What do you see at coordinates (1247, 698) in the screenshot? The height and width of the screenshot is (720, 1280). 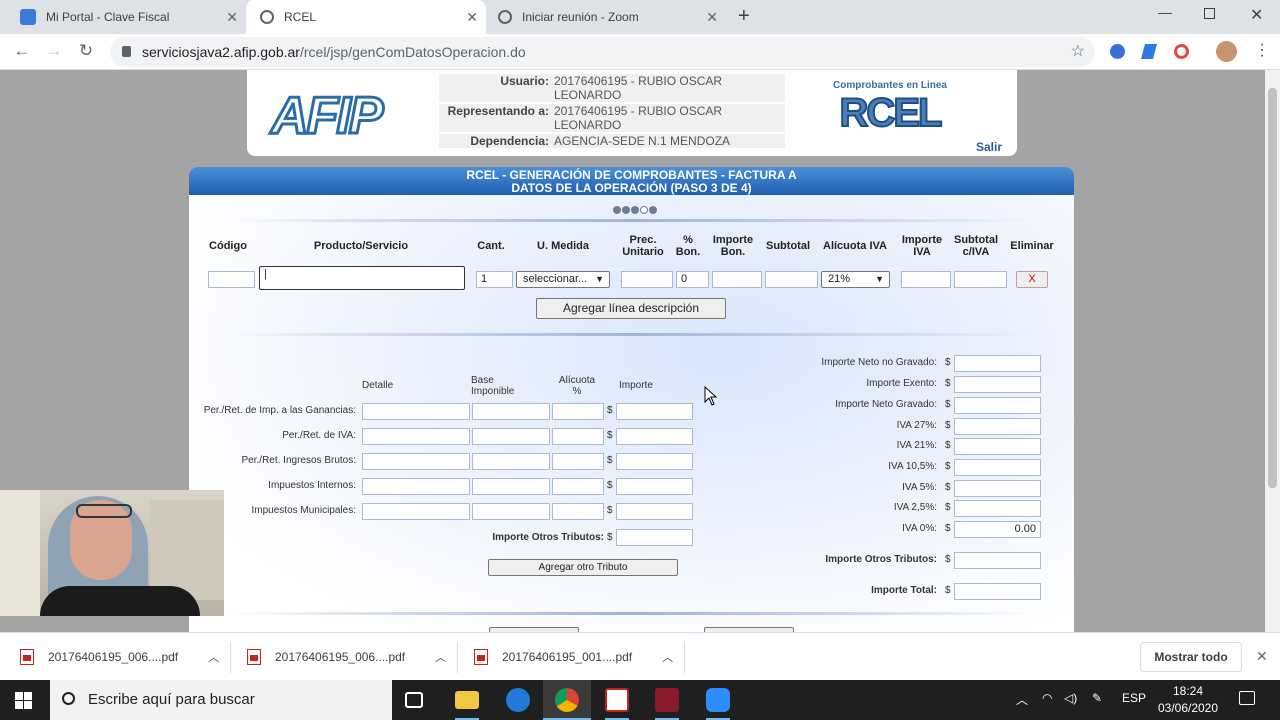 I see `notifications-icon` at bounding box center [1247, 698].